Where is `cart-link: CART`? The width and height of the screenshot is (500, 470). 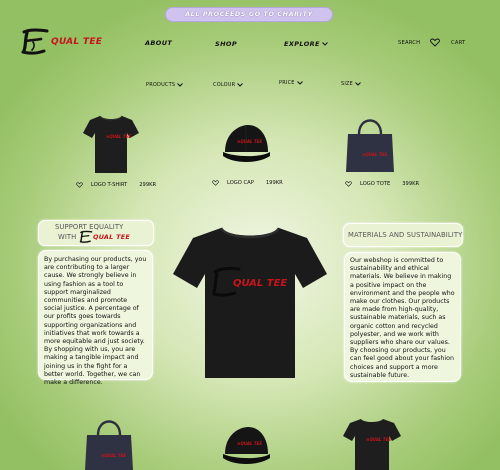
cart-link: CART is located at coordinates (458, 43).